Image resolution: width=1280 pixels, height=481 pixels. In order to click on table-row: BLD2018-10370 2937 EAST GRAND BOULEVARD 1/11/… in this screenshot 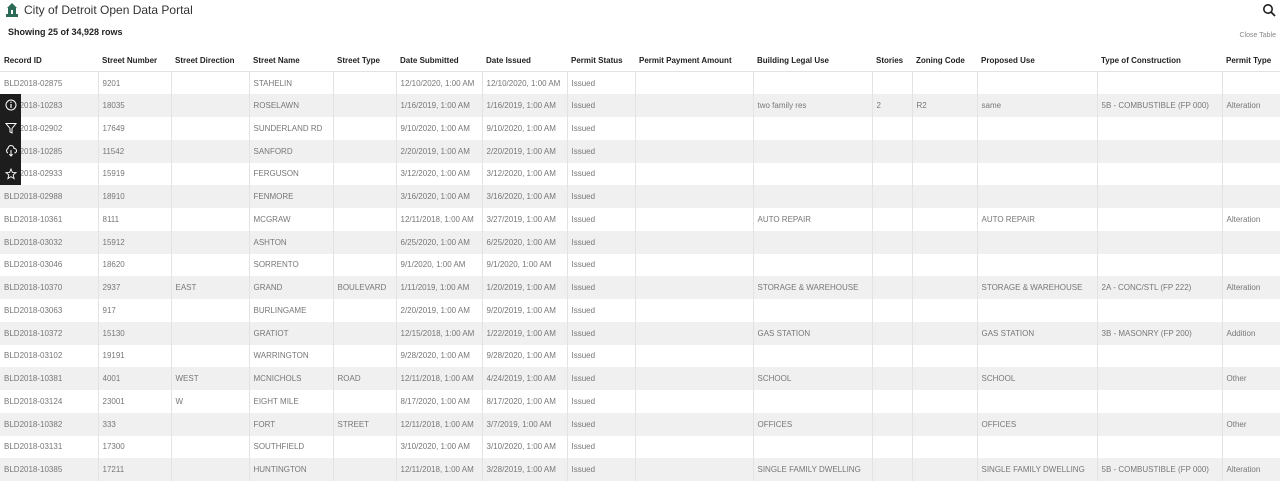, I will do `click(640, 287)`.